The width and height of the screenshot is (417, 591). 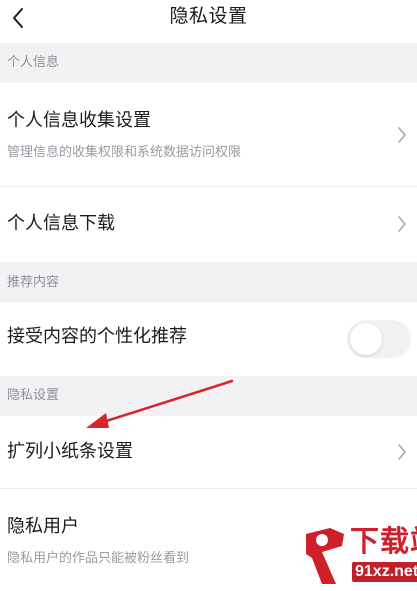 What do you see at coordinates (208, 396) in the screenshot?
I see `section-header-privacy-settings: 隐私设置` at bounding box center [208, 396].